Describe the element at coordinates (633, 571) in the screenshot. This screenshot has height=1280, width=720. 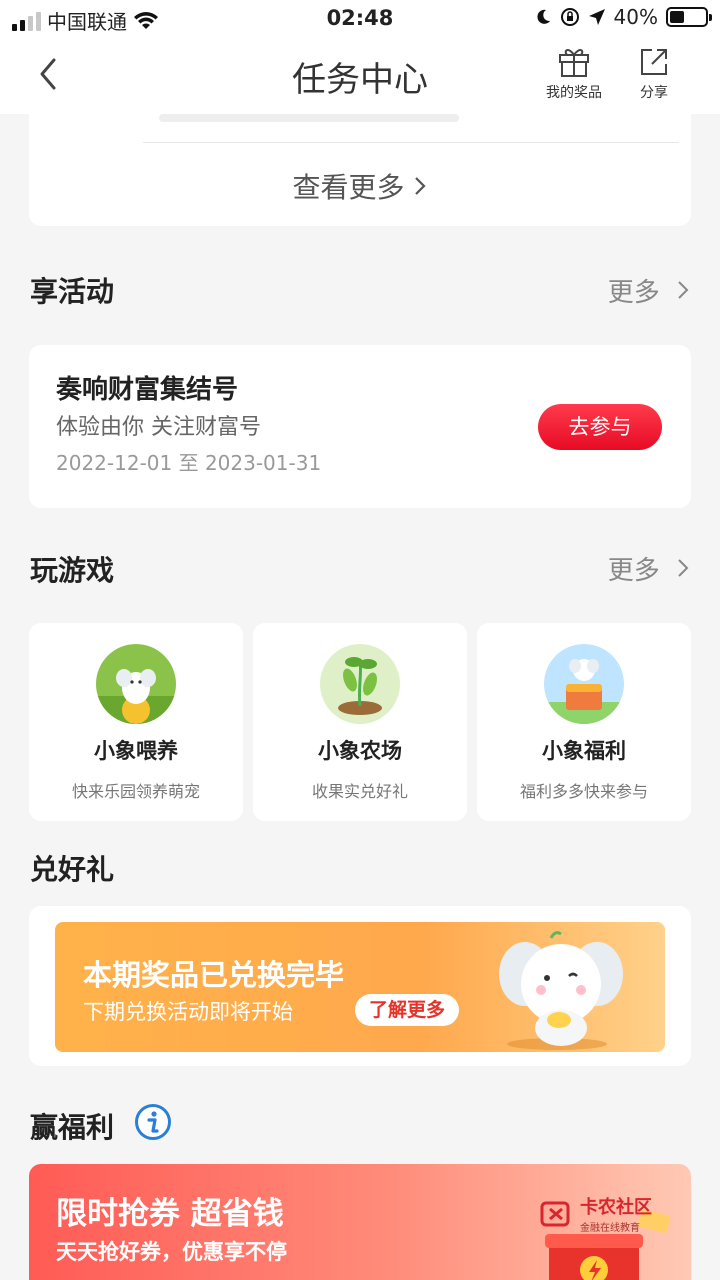
I see `games-more-label: 更多` at that location.